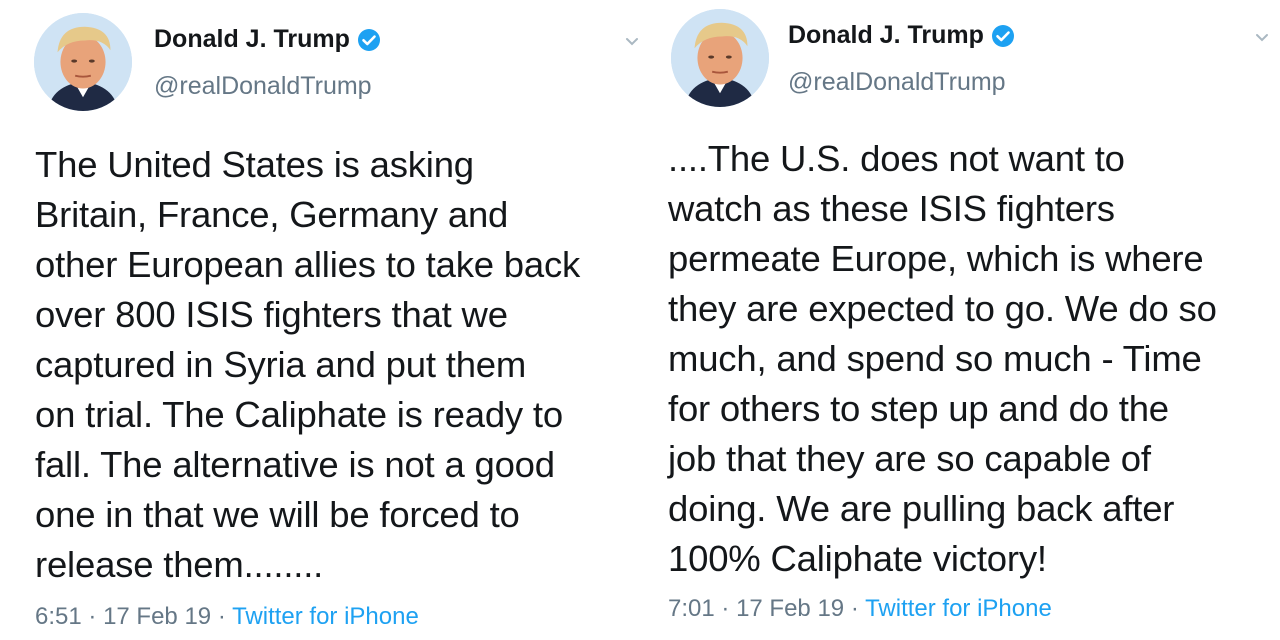 The width and height of the screenshot is (1280, 640). Describe the element at coordinates (58, 616) in the screenshot. I see `tweet-time: 6:51` at that location.